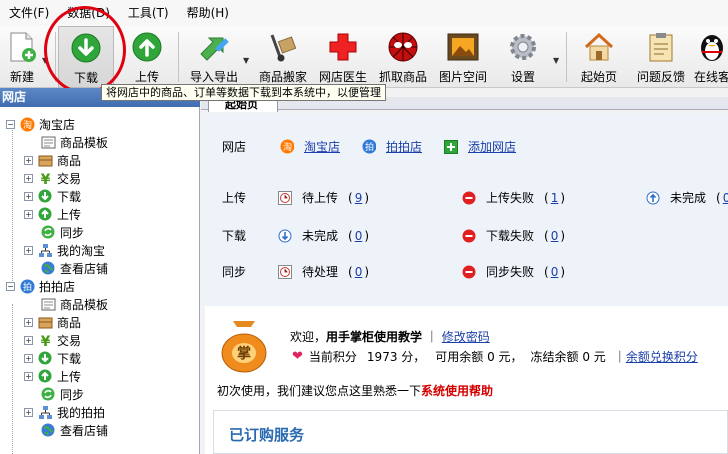  What do you see at coordinates (556, 60) in the screenshot?
I see `settings-dropdown-arrow-icon: ▼` at bounding box center [556, 60].